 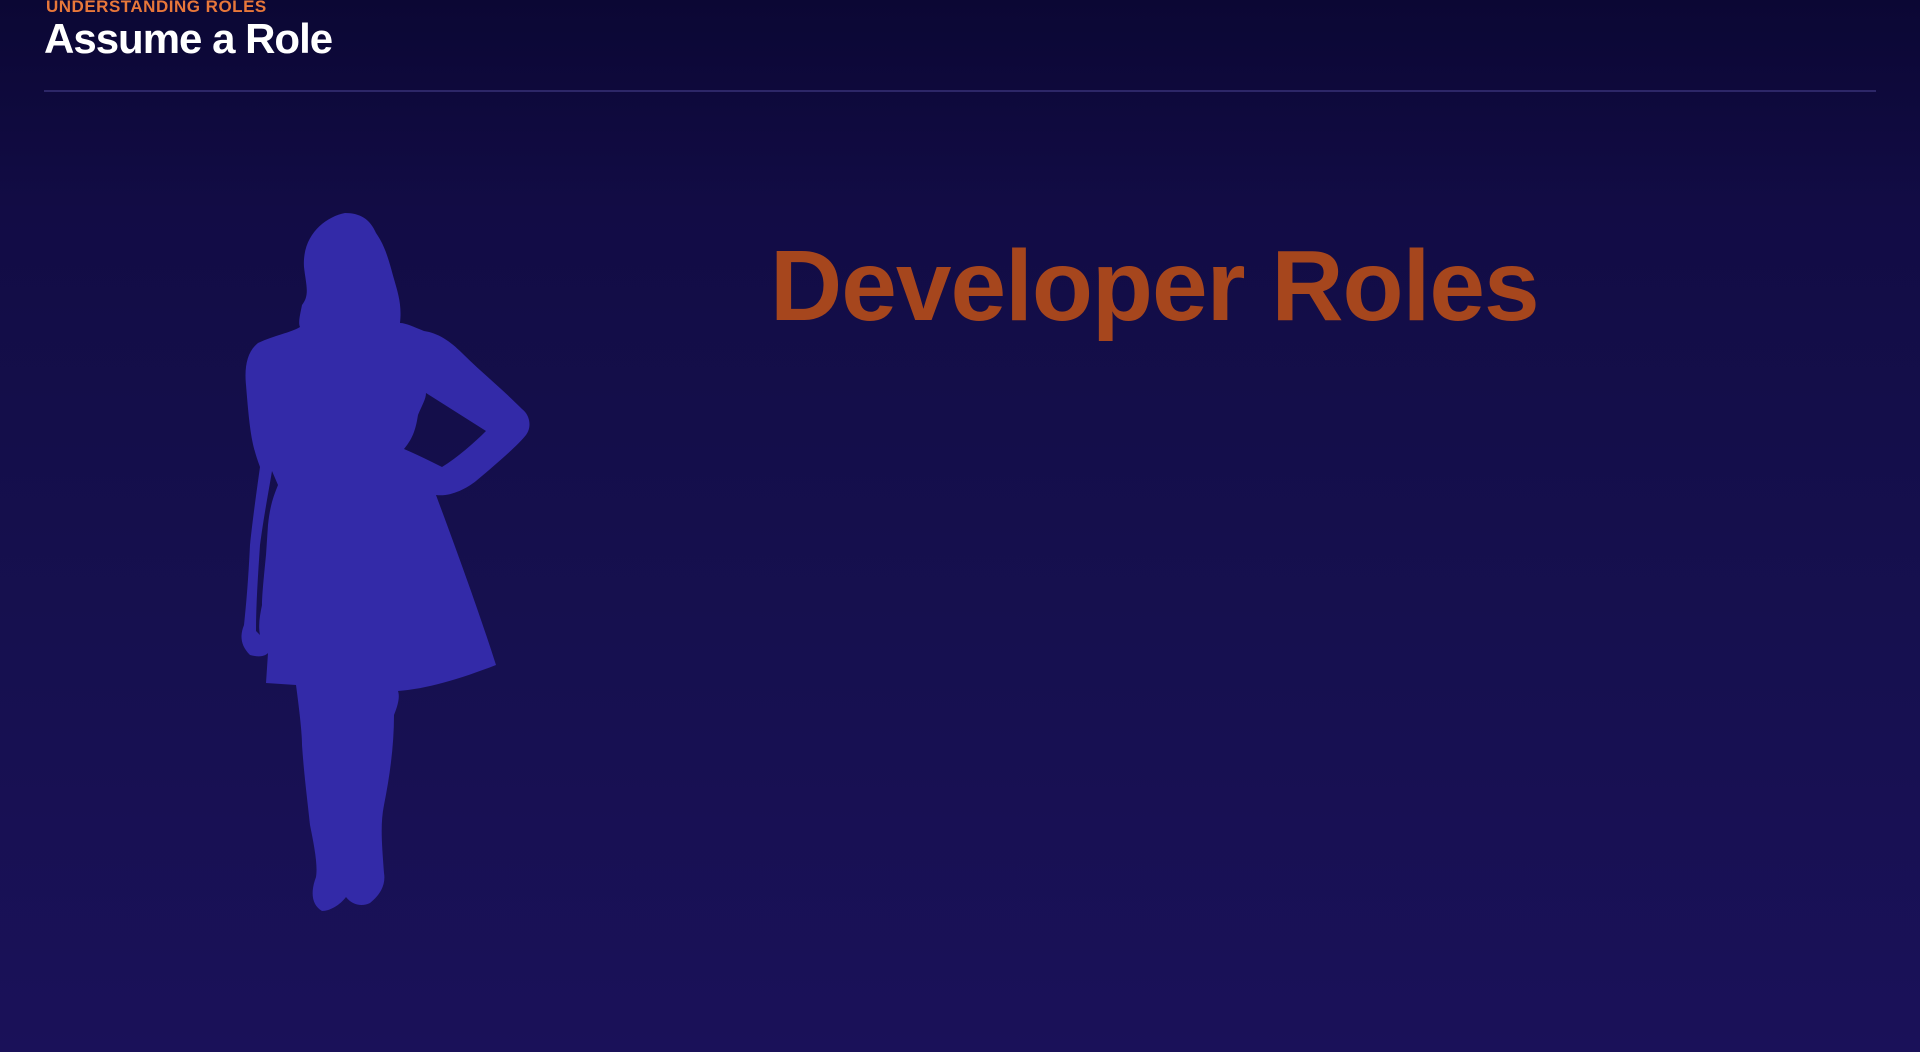 I want to click on slide-header: UNDERSTANDING ROLES Assume a Role, so click(x=960, y=47).